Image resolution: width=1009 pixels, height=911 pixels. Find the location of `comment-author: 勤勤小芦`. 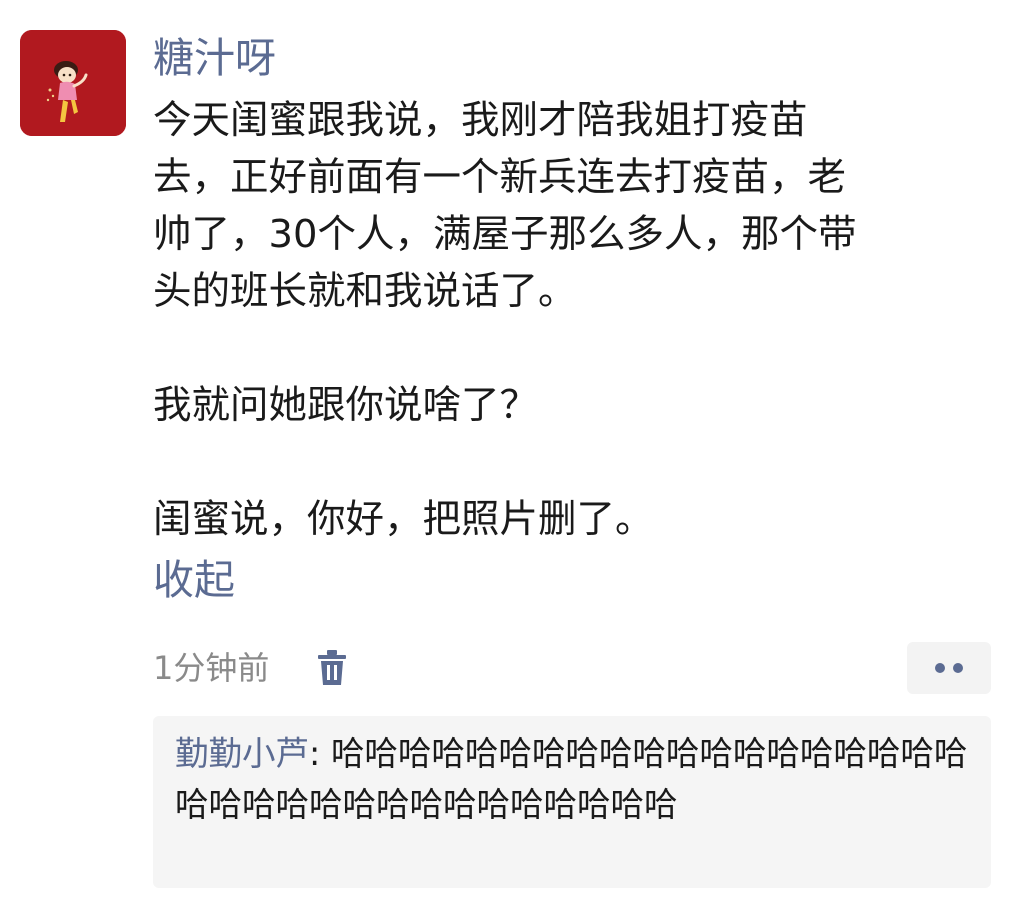

comment-author: 勤勤小芦 is located at coordinates (242, 753).